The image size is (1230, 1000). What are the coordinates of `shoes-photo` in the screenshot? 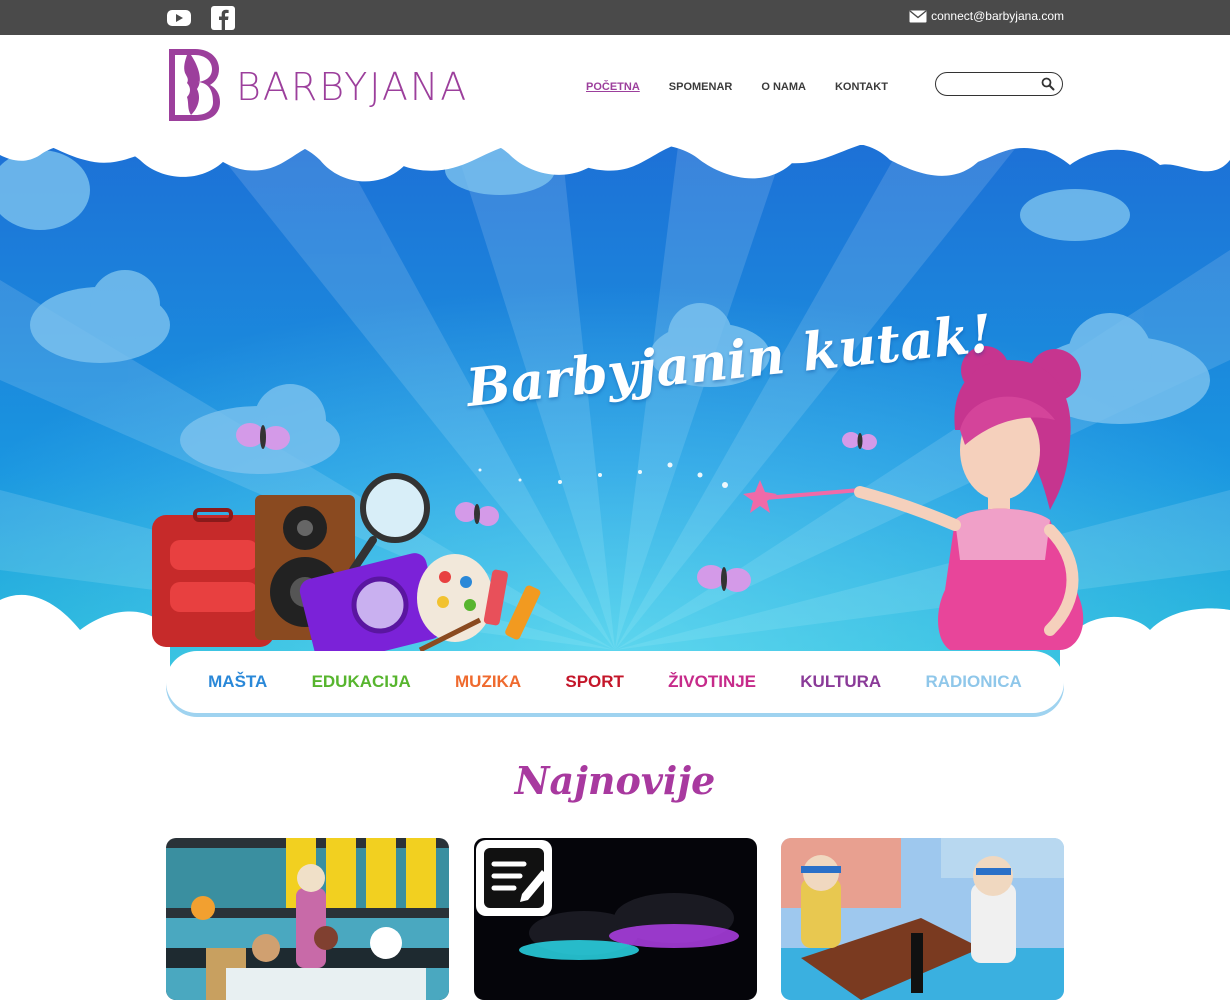 It's located at (615, 919).